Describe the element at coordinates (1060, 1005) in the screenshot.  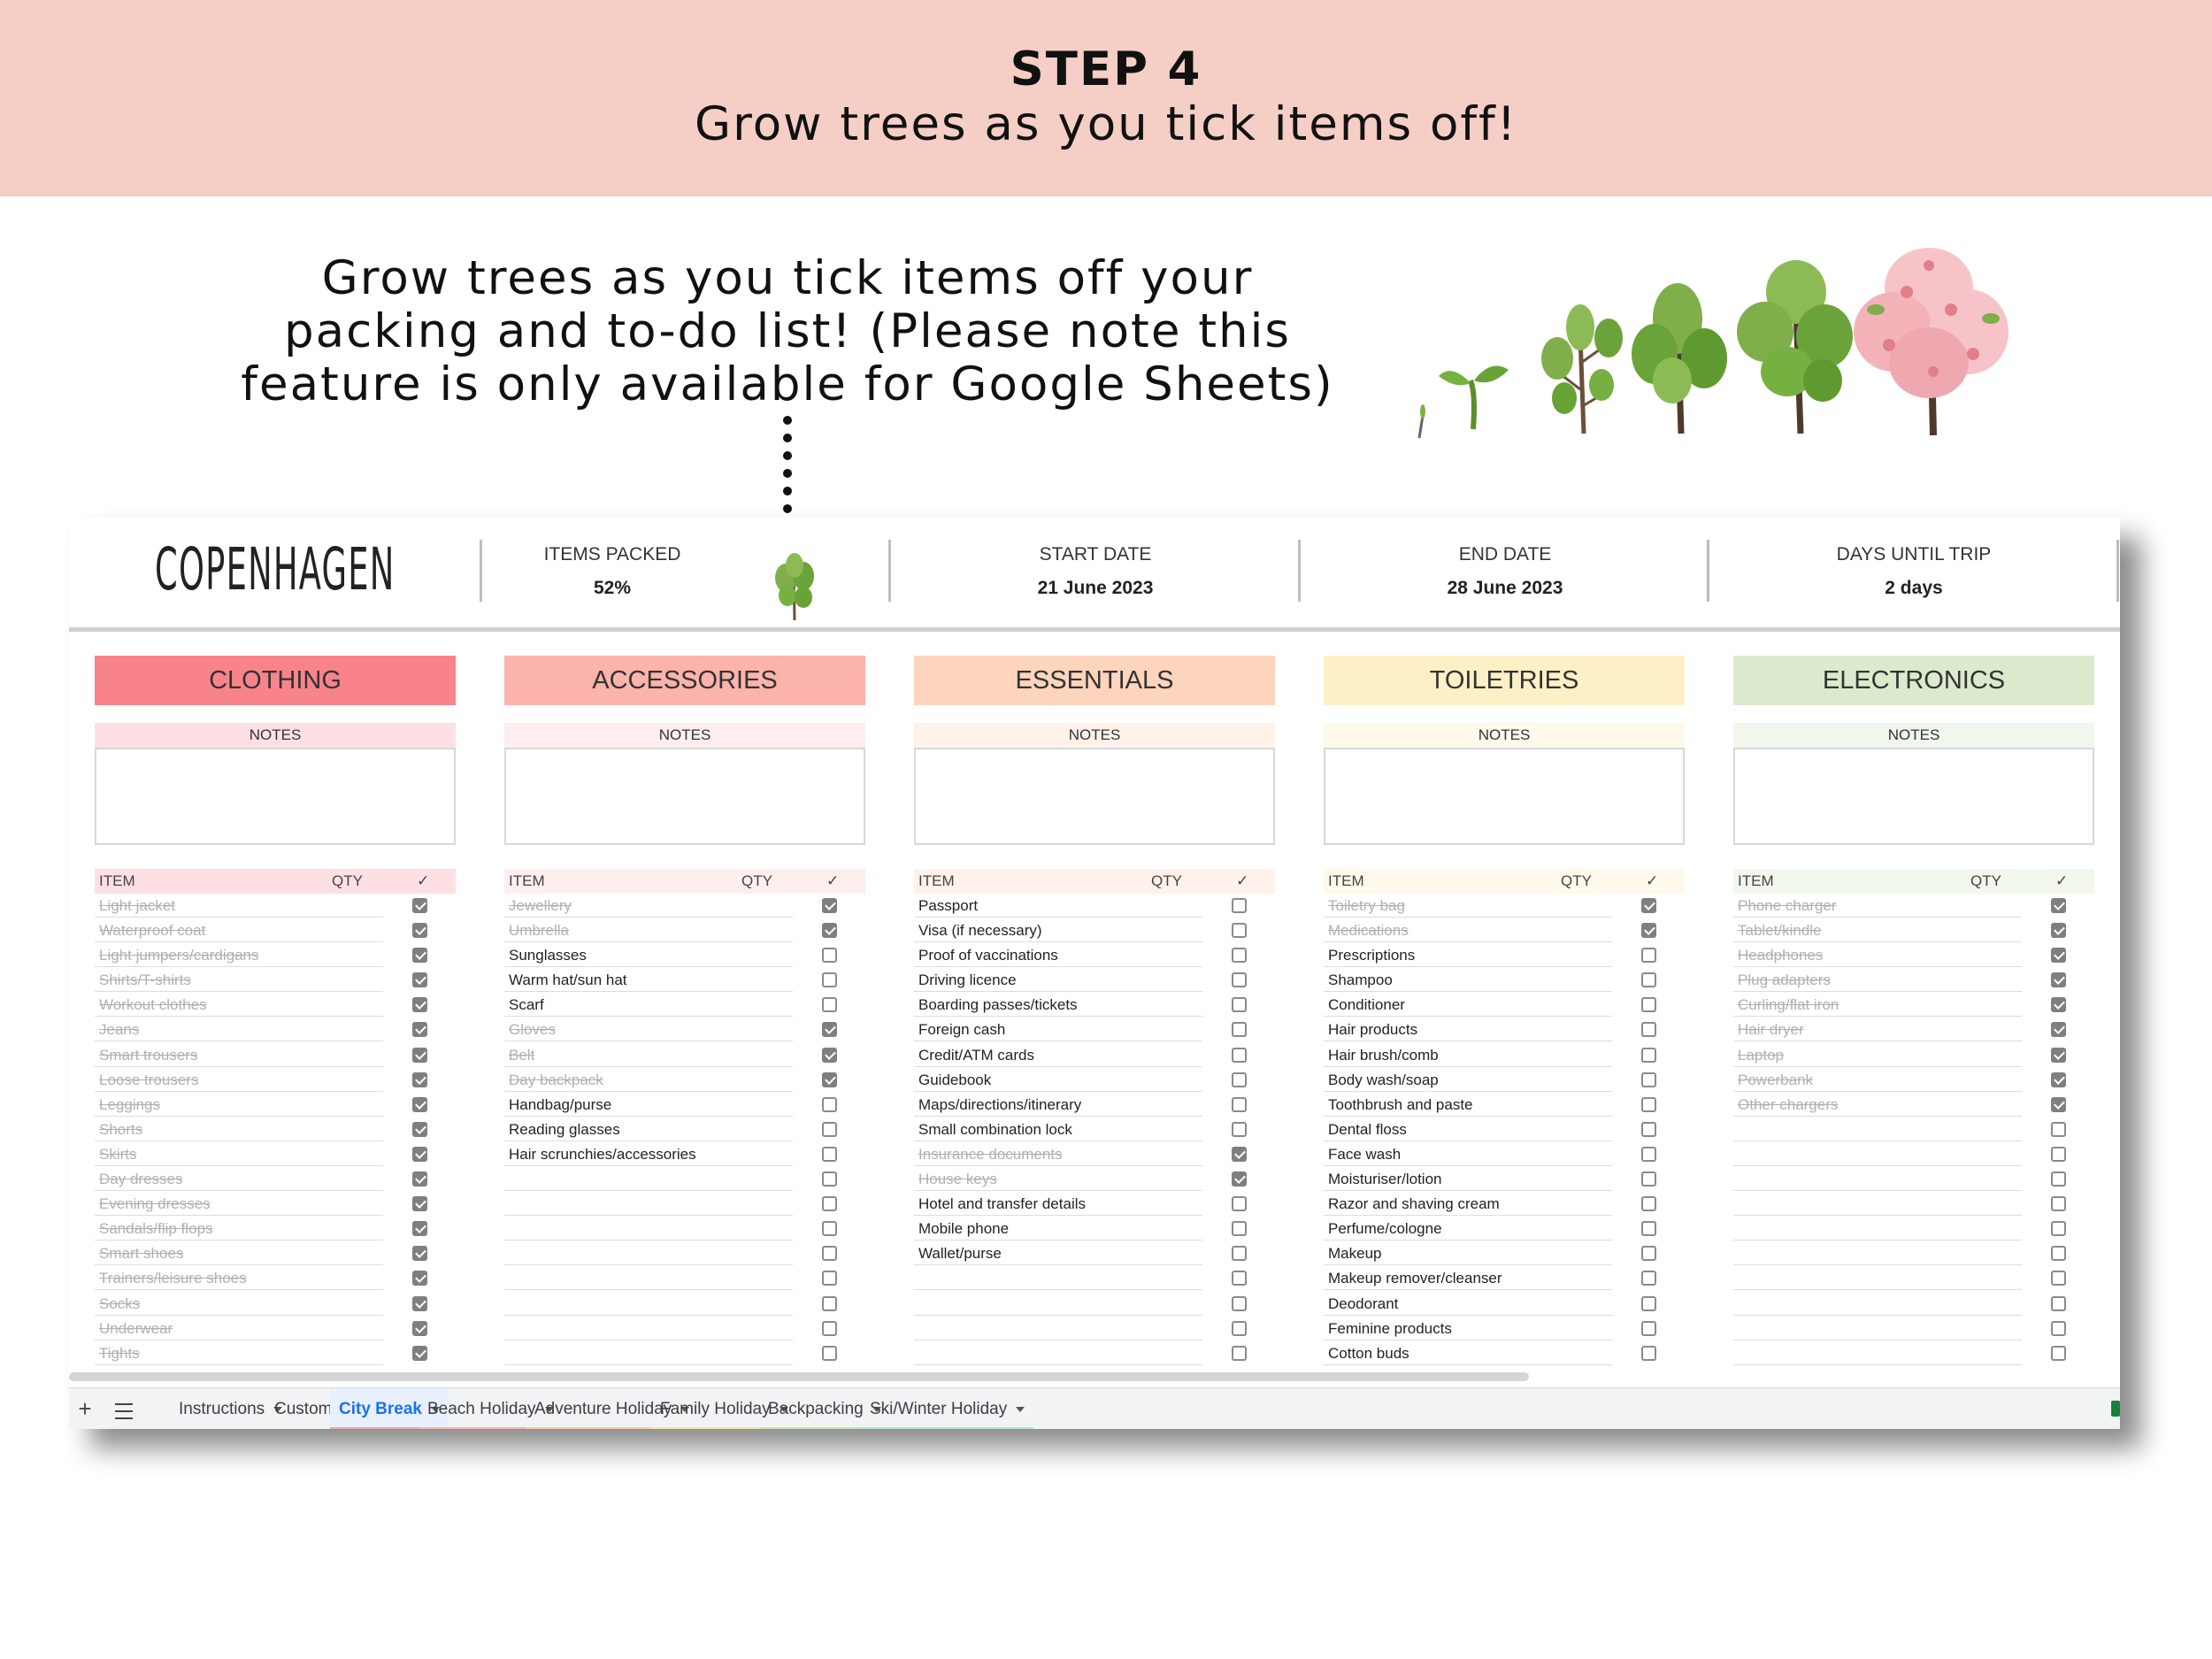
I see `item-label: Boarding passes/tickets` at that location.